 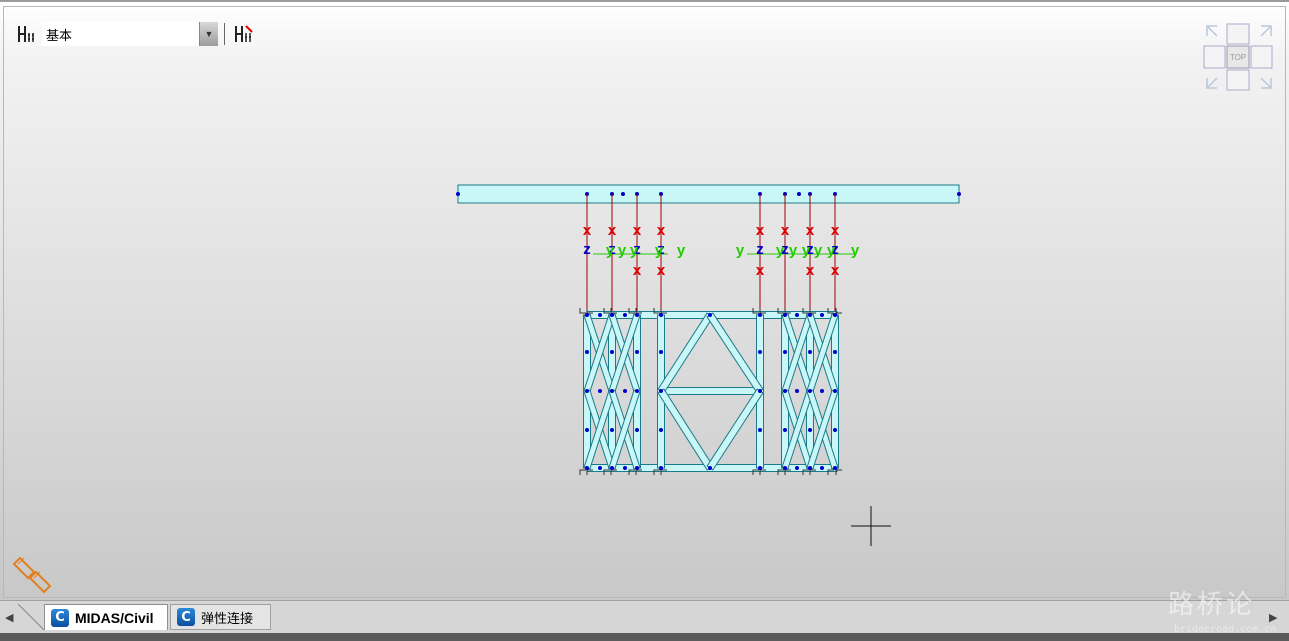 What do you see at coordinates (644, 617) in the screenshot?
I see `document-tab-bar: ◀ C MIDAS/Civil C 弹性连接 ▶` at bounding box center [644, 617].